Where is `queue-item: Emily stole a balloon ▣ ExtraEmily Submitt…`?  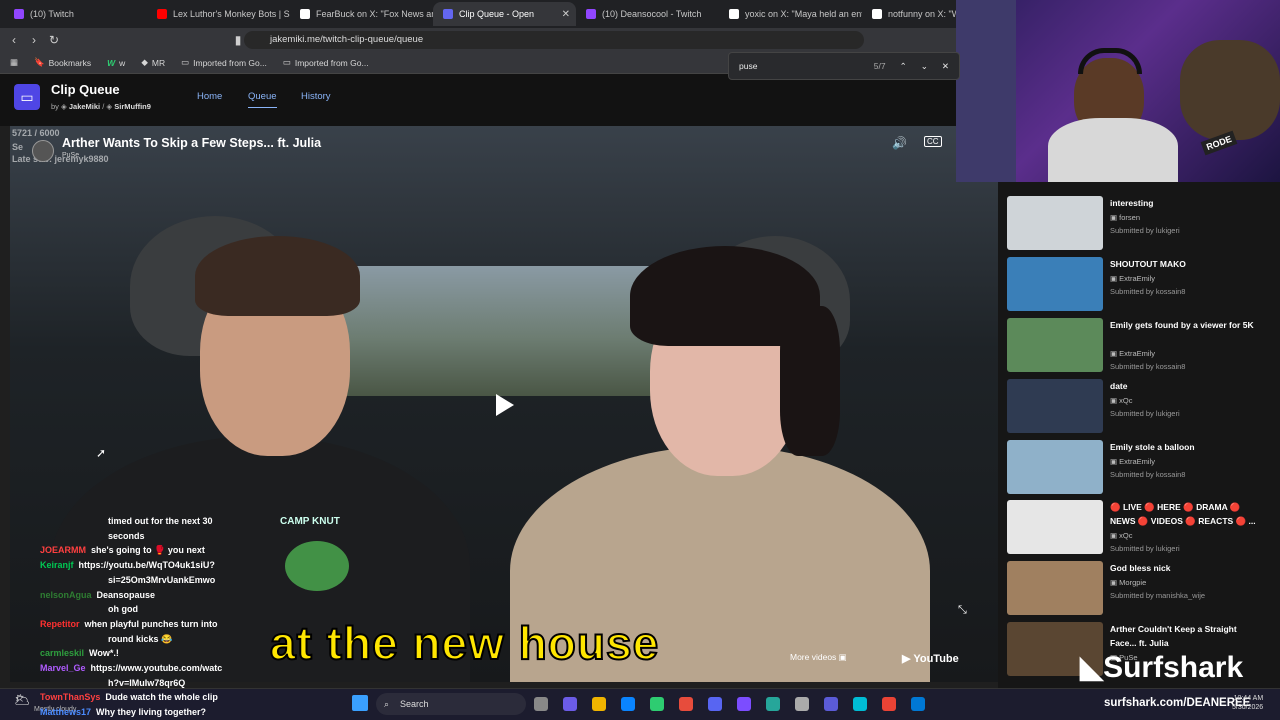
queue-item: Emily stole a balloon ▣ ExtraEmily Submitt… is located at coordinates (1137, 469).